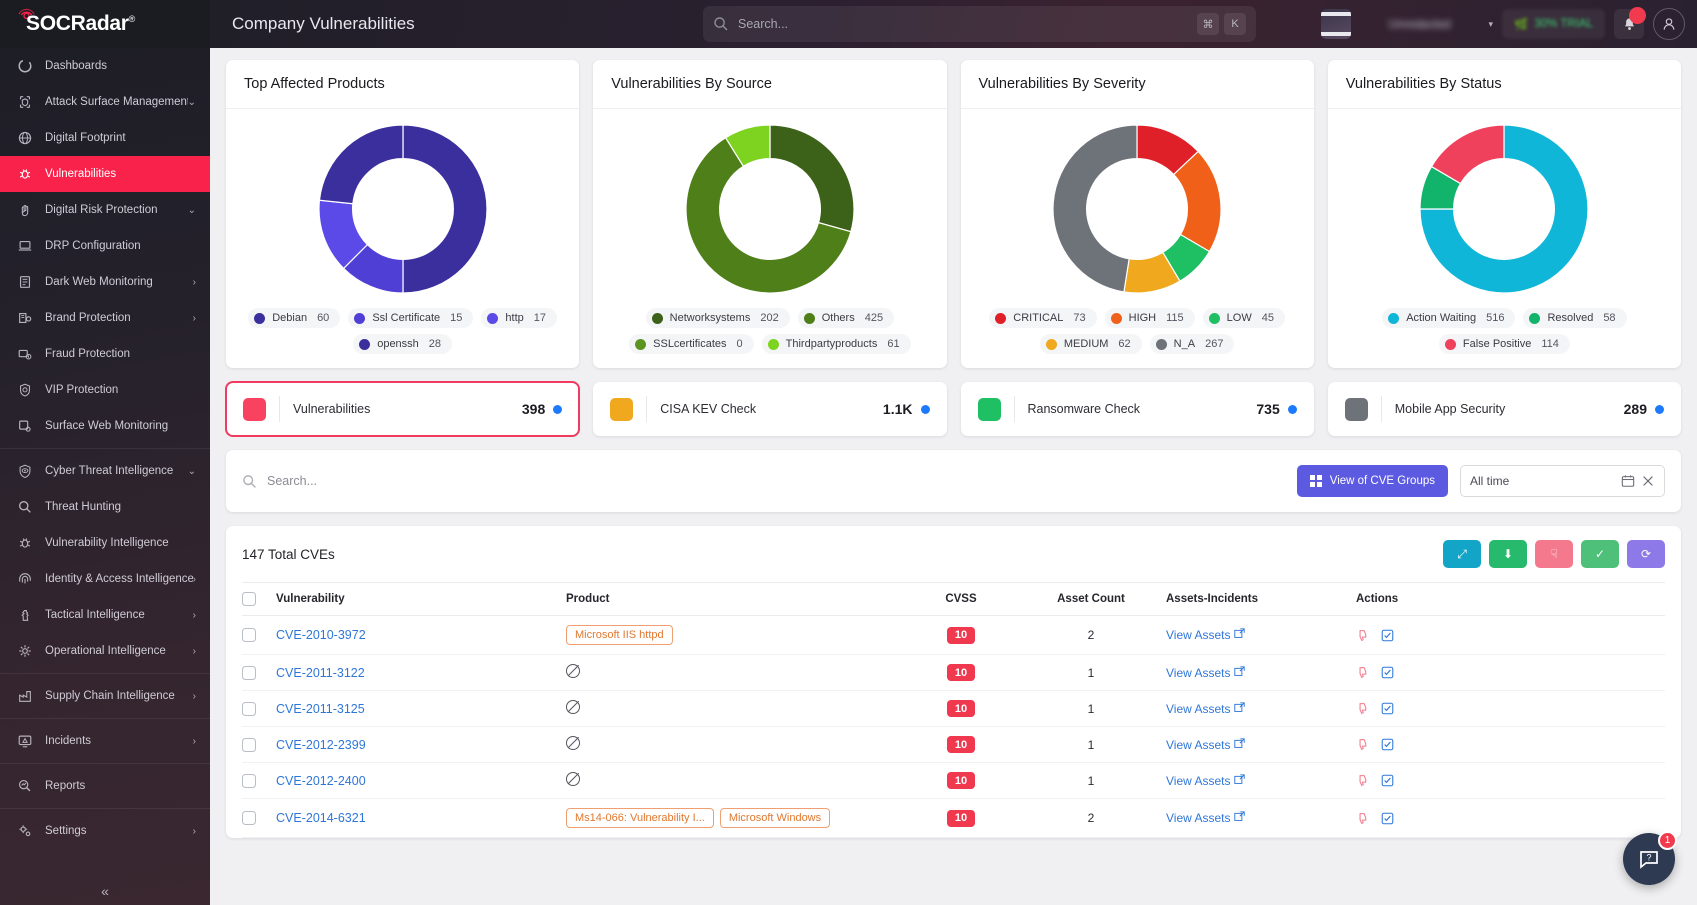 Image resolution: width=1697 pixels, height=905 pixels. I want to click on legend-item: SSLcertificates 0, so click(691, 344).